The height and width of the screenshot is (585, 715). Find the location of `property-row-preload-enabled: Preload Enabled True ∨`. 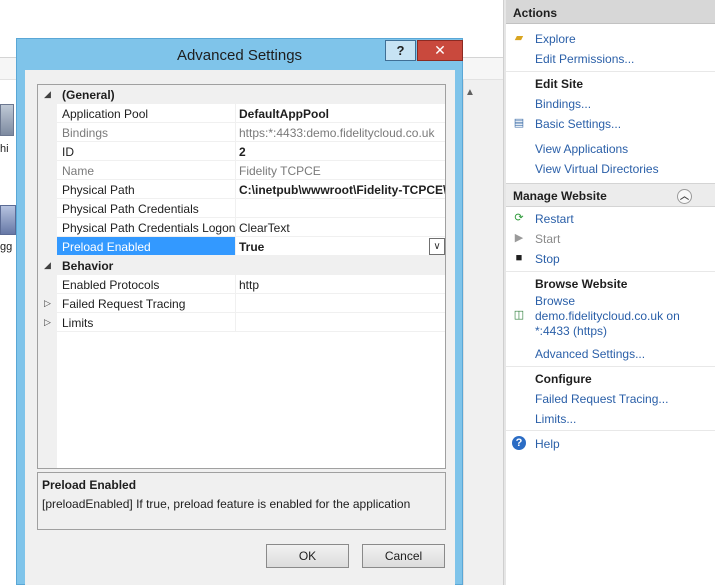

property-row-preload-enabled: Preload Enabled True ∨ is located at coordinates (241, 246).